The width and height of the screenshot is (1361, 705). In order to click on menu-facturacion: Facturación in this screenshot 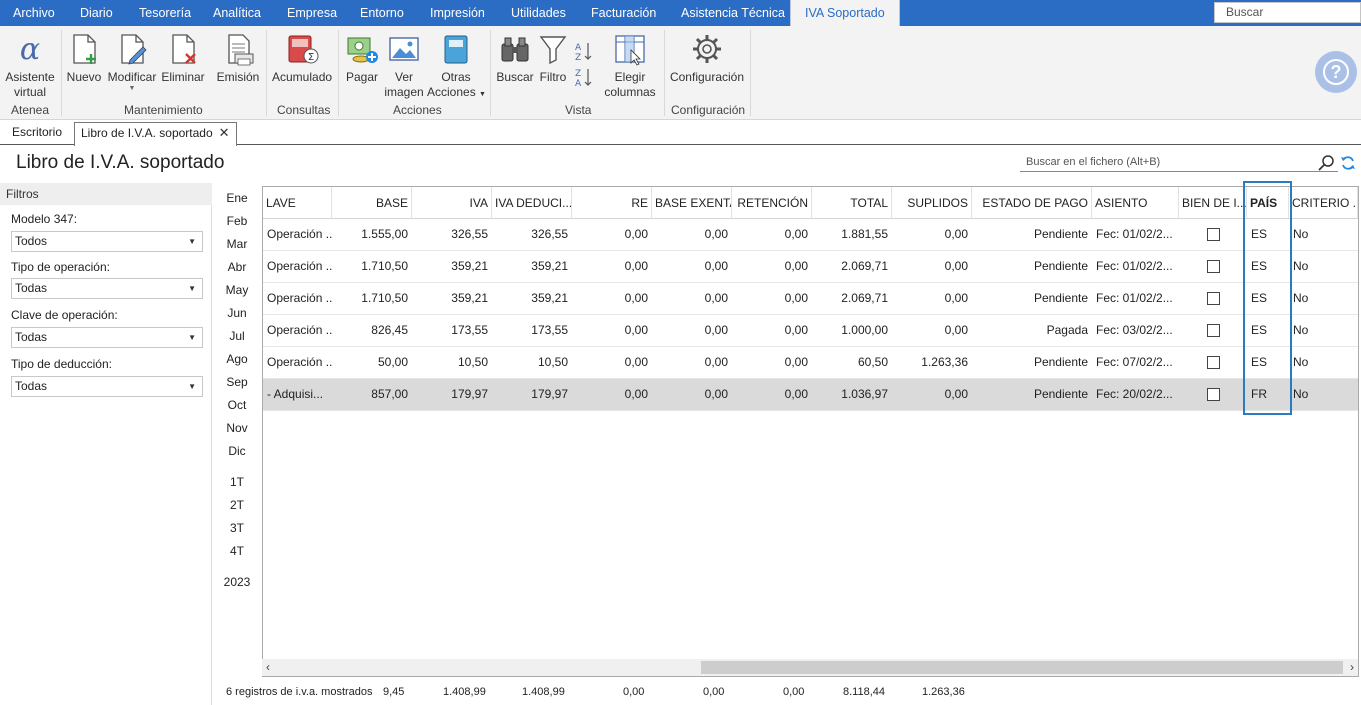, I will do `click(623, 13)`.